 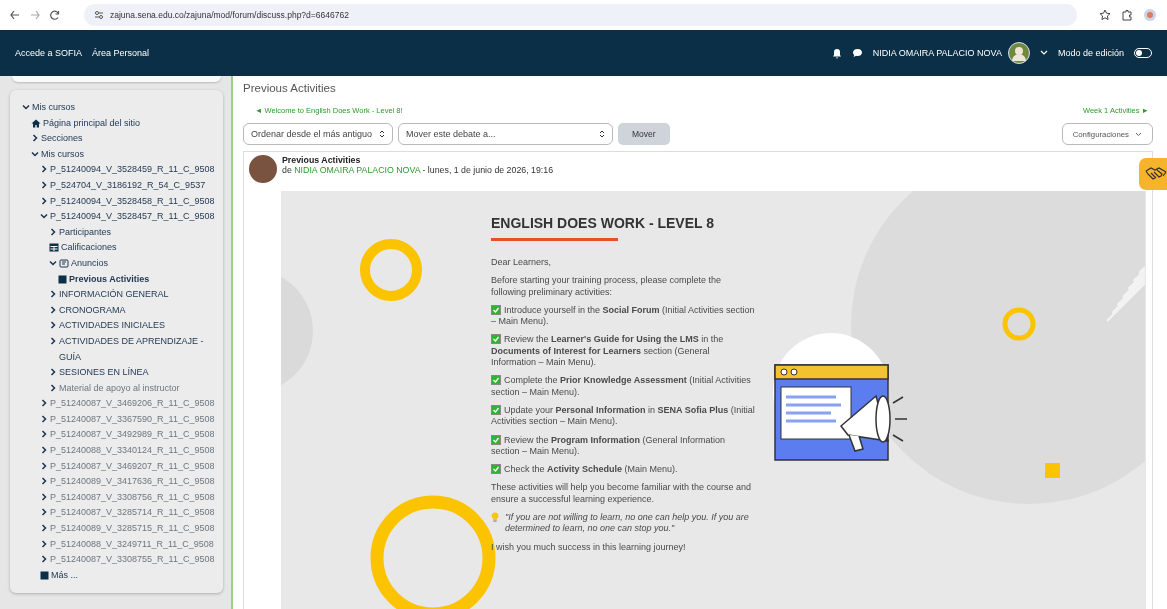 I want to click on nav-link: Área Personal, so click(x=121, y=53).